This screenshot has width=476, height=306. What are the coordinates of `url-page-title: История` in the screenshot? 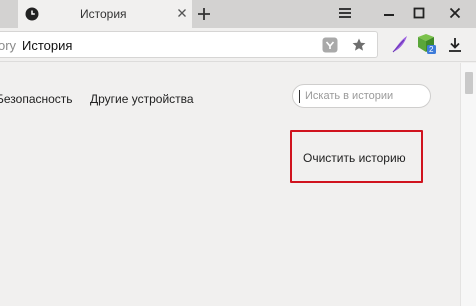 It's located at (47, 45).